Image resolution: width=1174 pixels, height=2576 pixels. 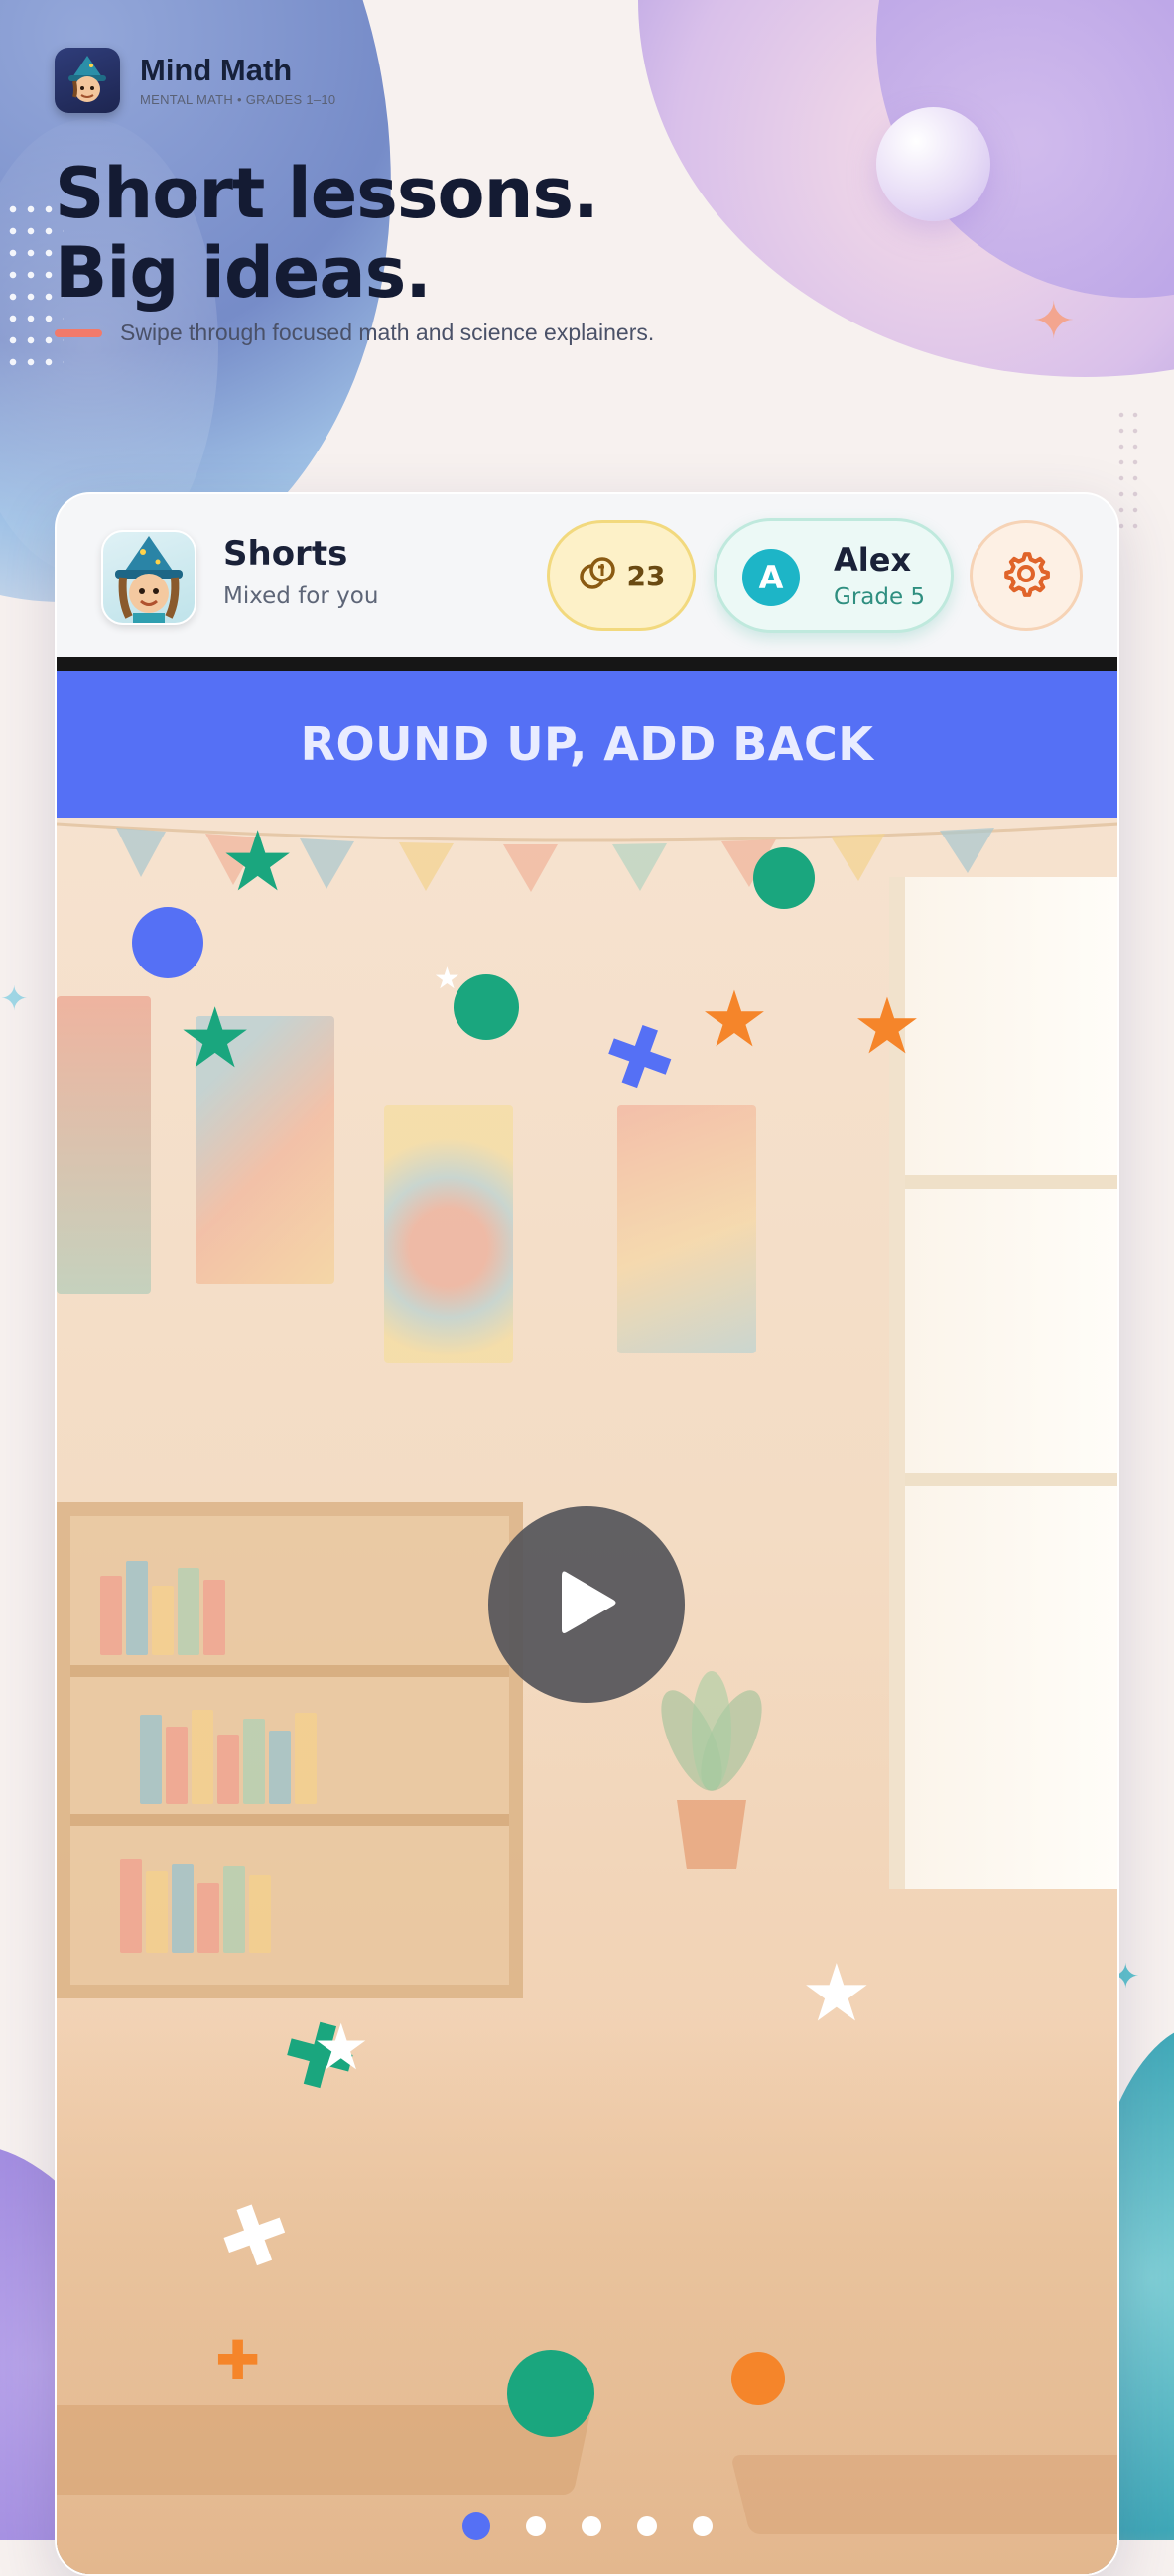 I want to click on plant-decor, so click(x=711, y=1770).